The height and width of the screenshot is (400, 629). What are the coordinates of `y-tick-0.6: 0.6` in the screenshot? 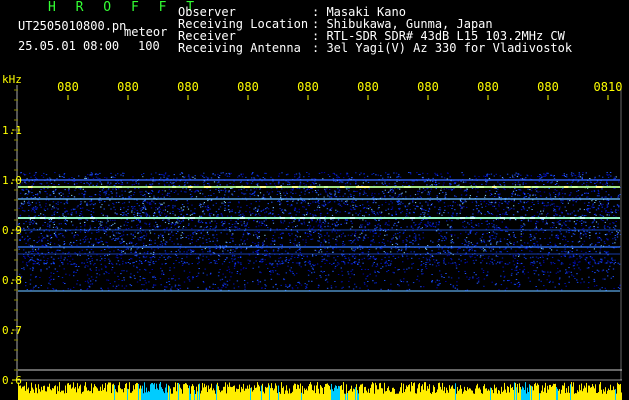 It's located at (12, 380).